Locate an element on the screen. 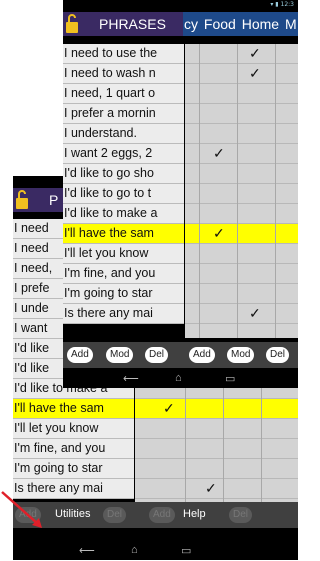 Image resolution: width=320 pixels, height=561 pixels. utilities-menu-item: Utilities is located at coordinates (72, 514).